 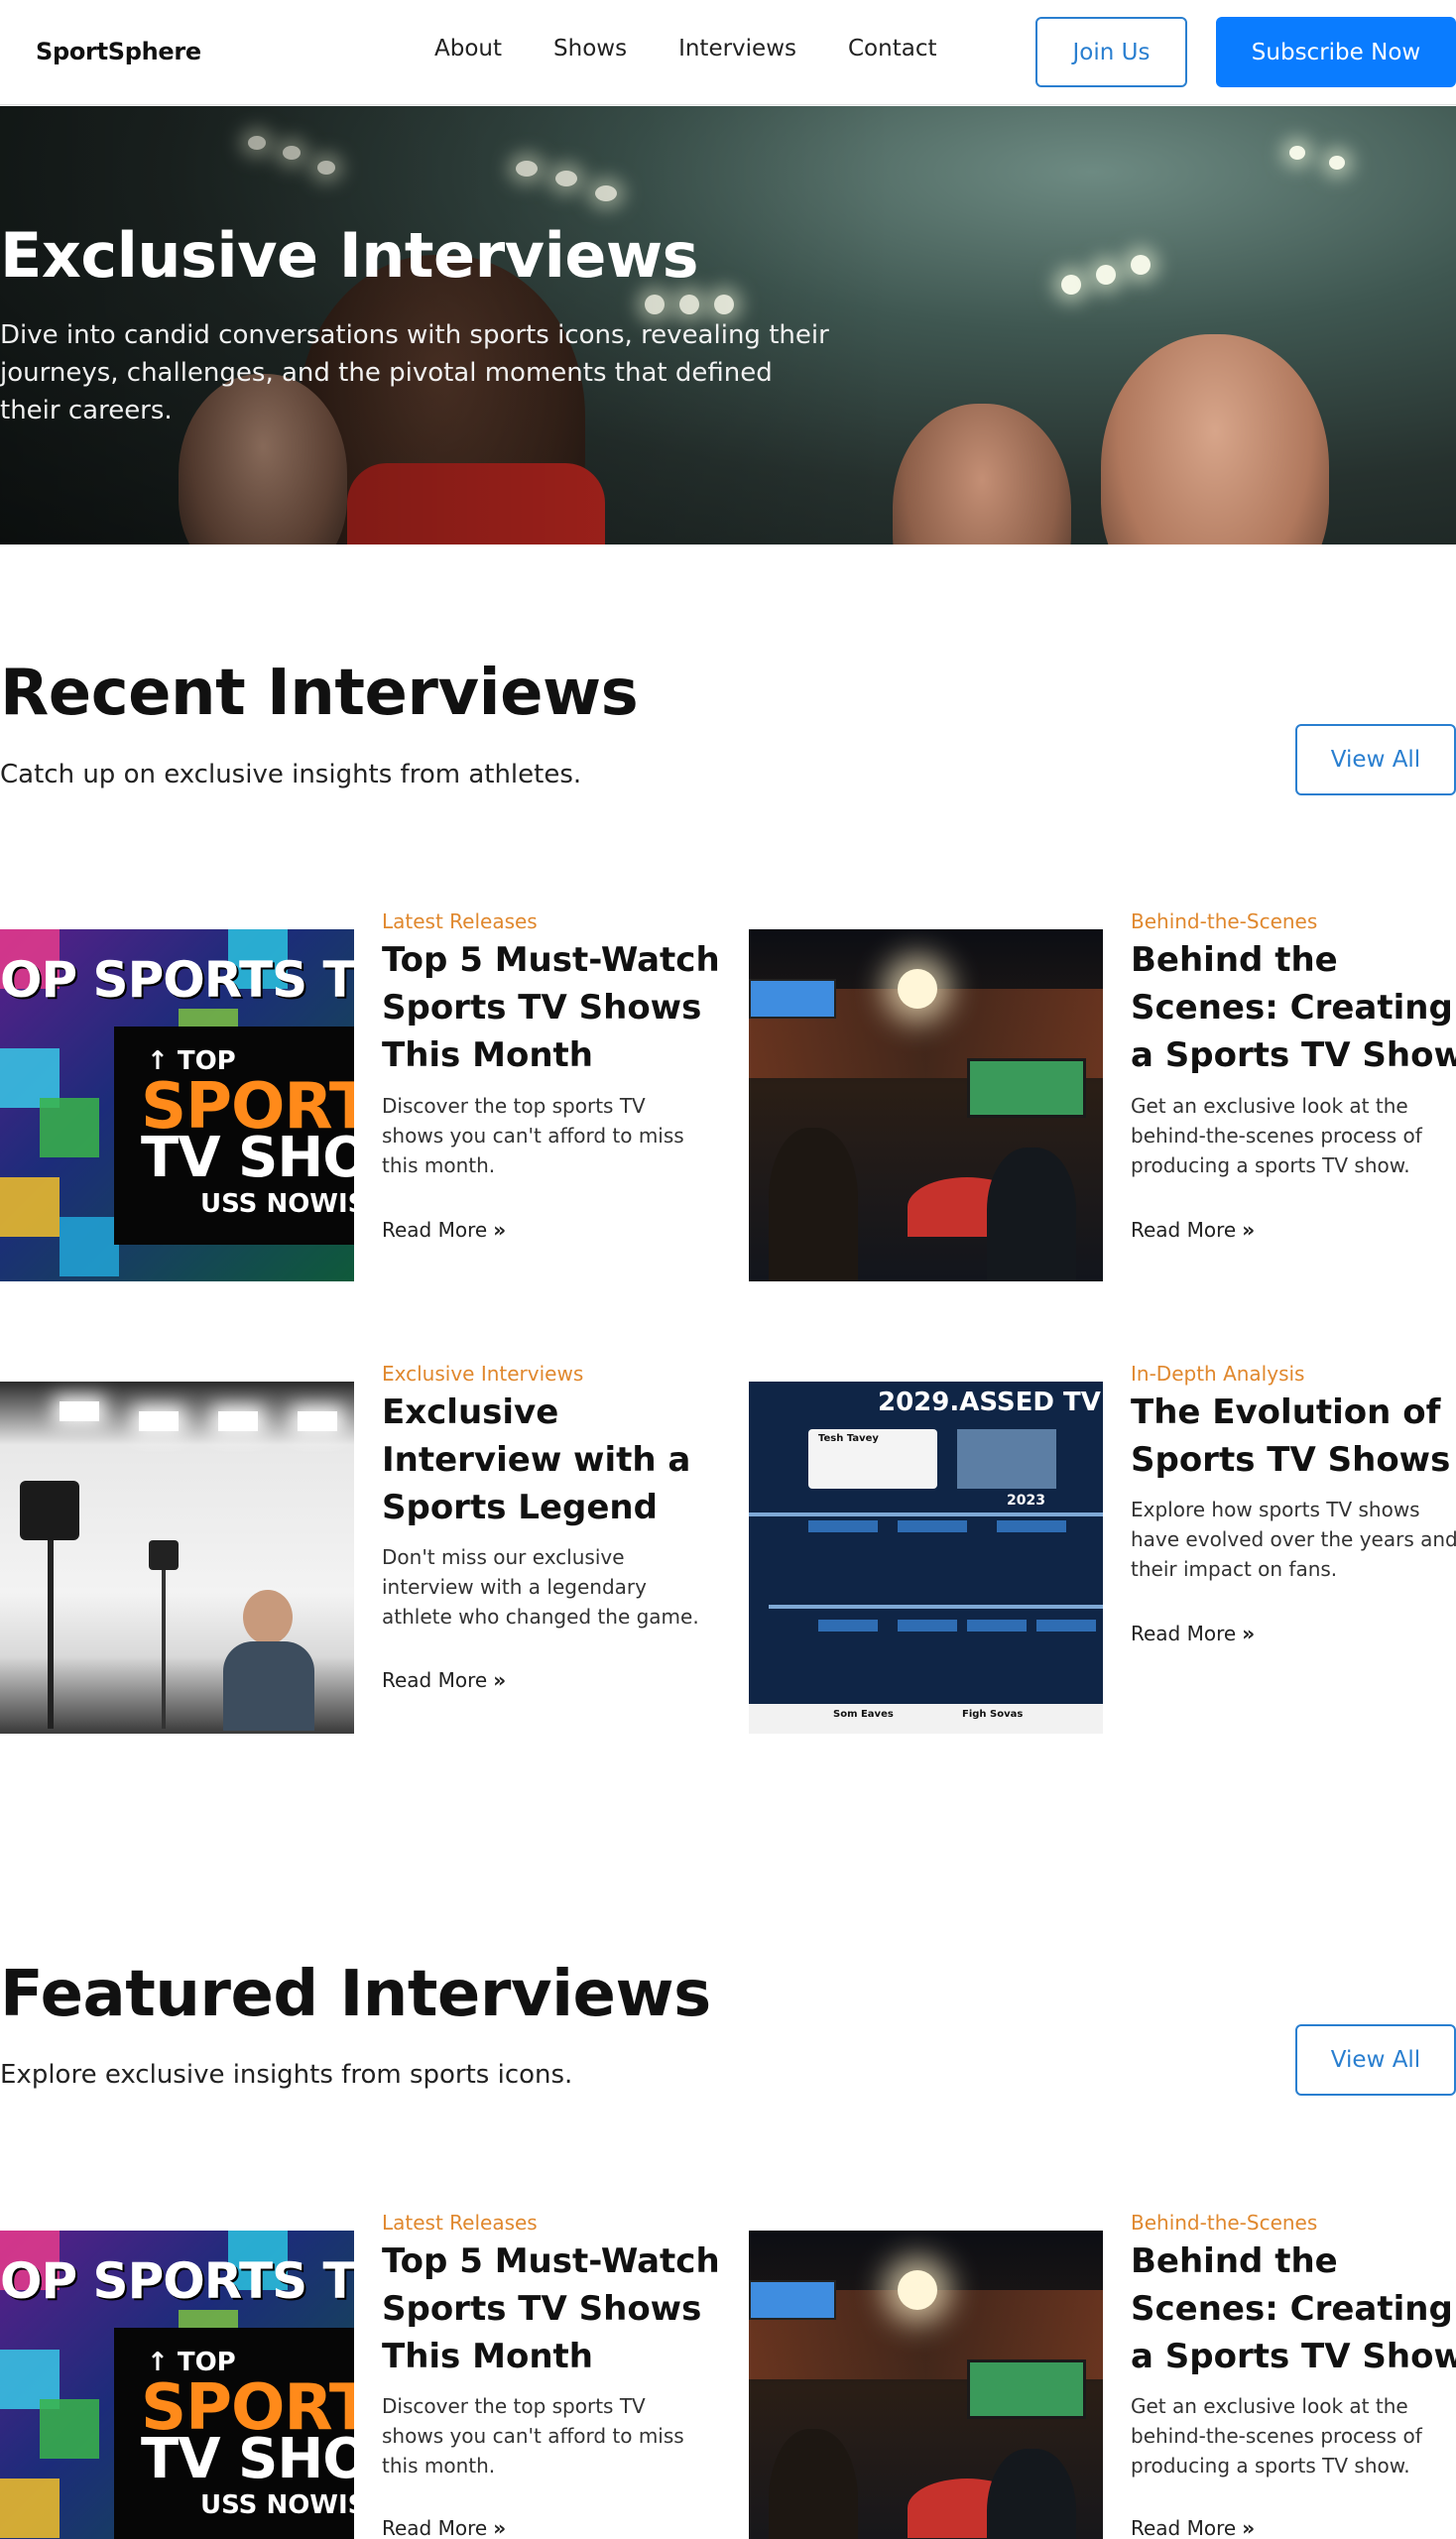 I want to click on section-title: Featured Interviews, so click(x=355, y=1995).